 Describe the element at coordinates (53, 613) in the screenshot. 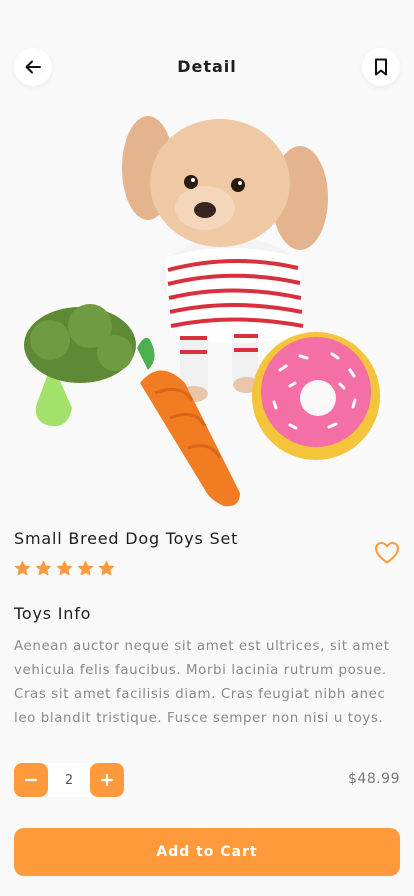

I see `section-title: Toys Info` at that location.